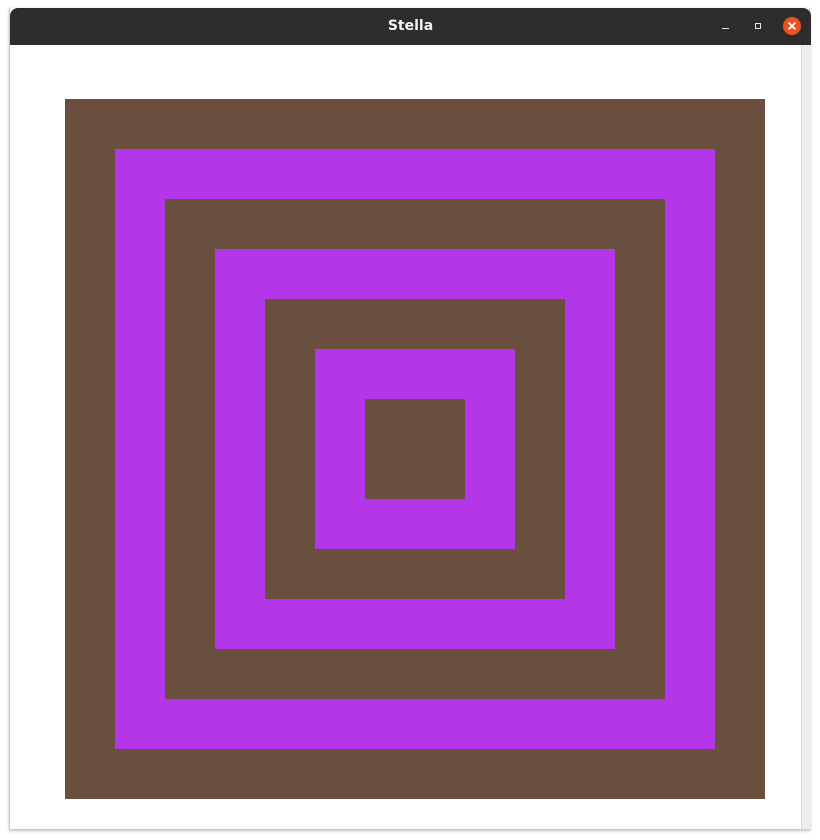 The width and height of the screenshot is (820, 840). I want to click on title-bar: Stella, so click(410, 26).